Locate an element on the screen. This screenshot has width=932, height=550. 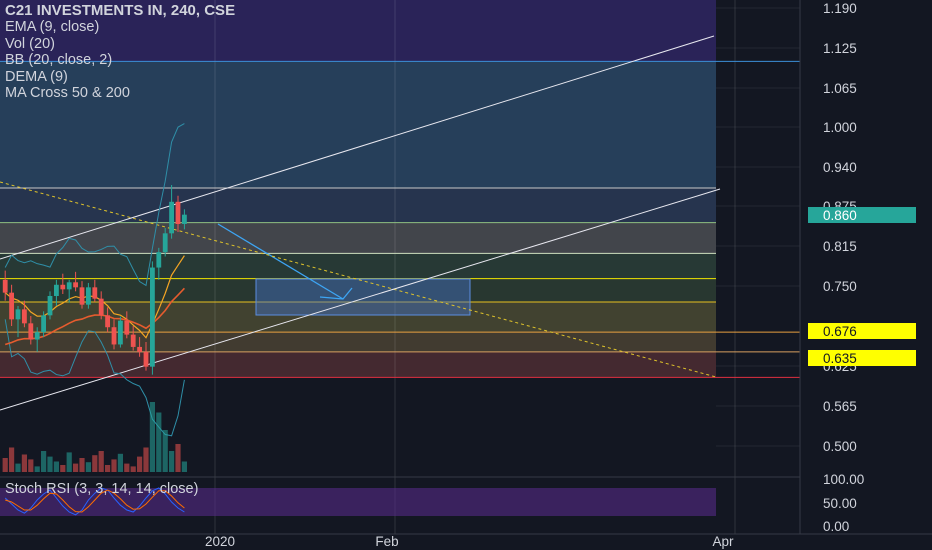
stoch-tick-label: 100.00 is located at coordinates (843, 479).